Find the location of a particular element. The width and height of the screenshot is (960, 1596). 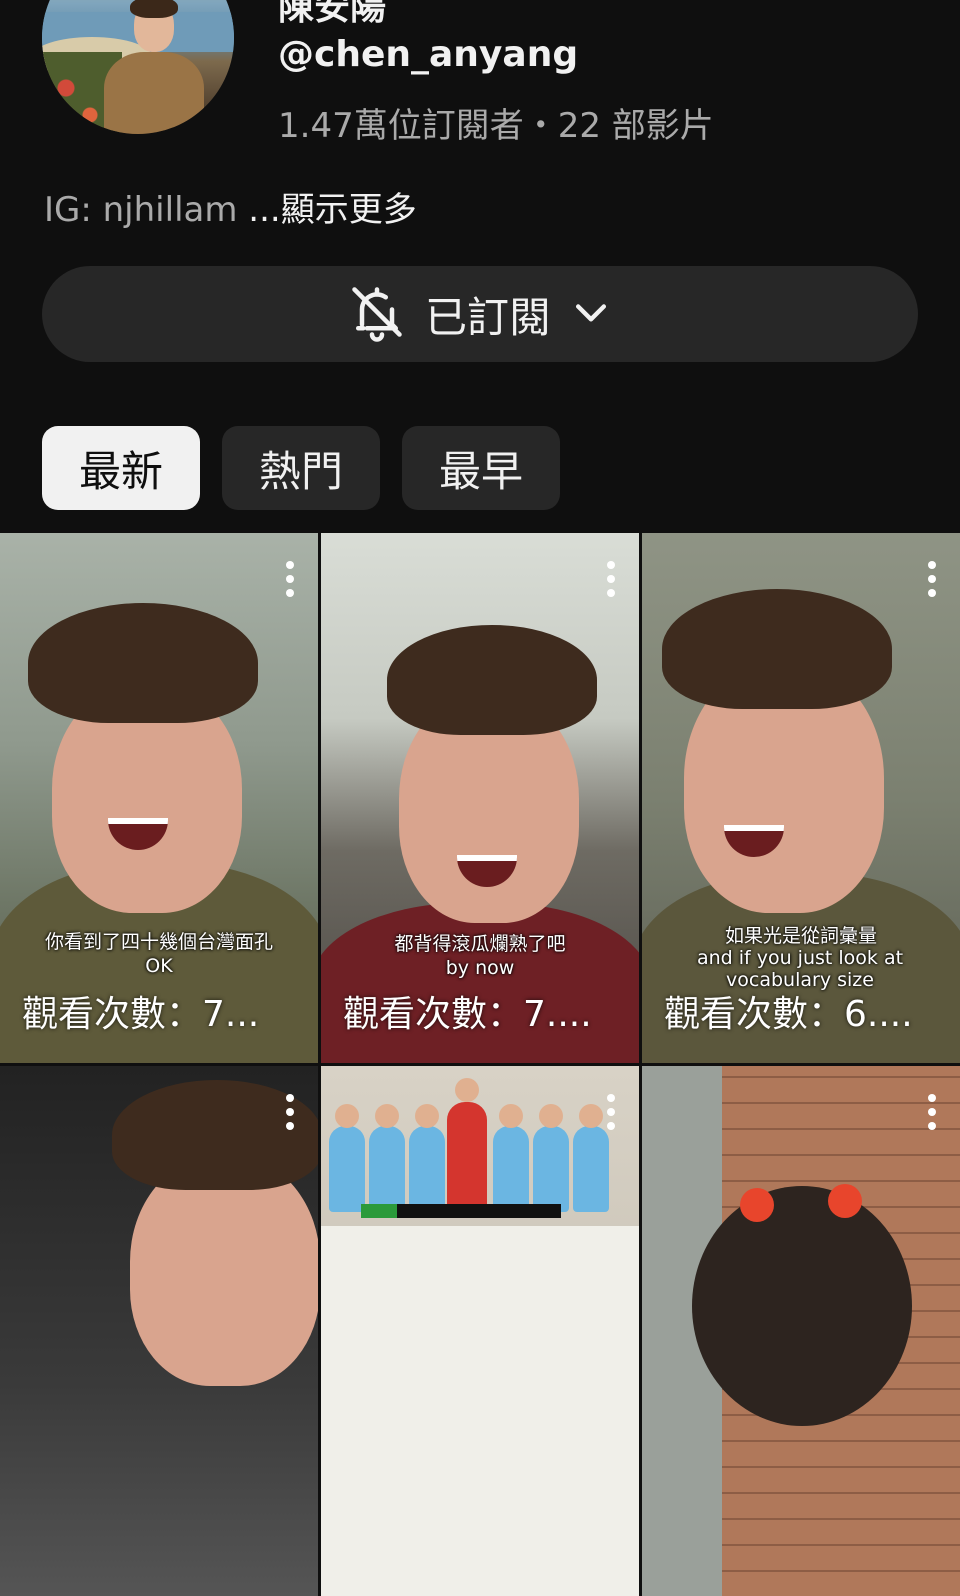

video-thumbnail-caption-bar is located at coordinates (461, 1211).